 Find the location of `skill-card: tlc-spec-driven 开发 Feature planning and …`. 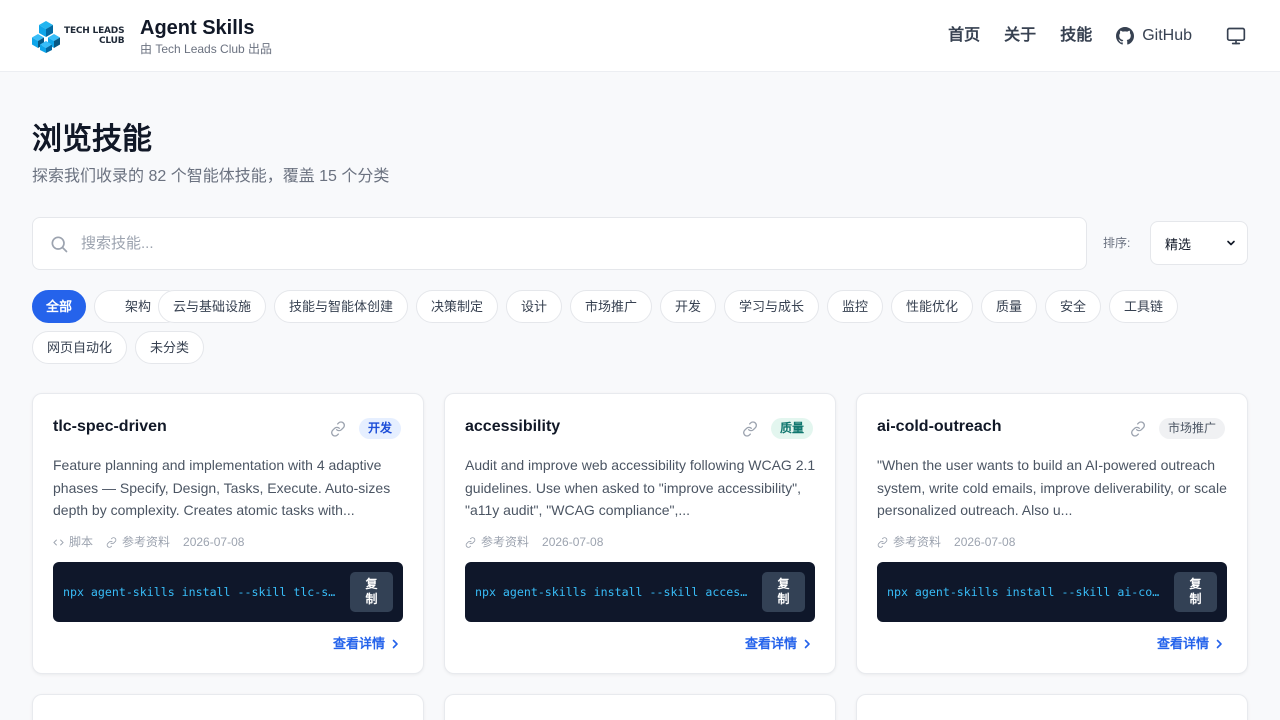

skill-card: tlc-spec-driven 开发 Feature planning and … is located at coordinates (228, 533).